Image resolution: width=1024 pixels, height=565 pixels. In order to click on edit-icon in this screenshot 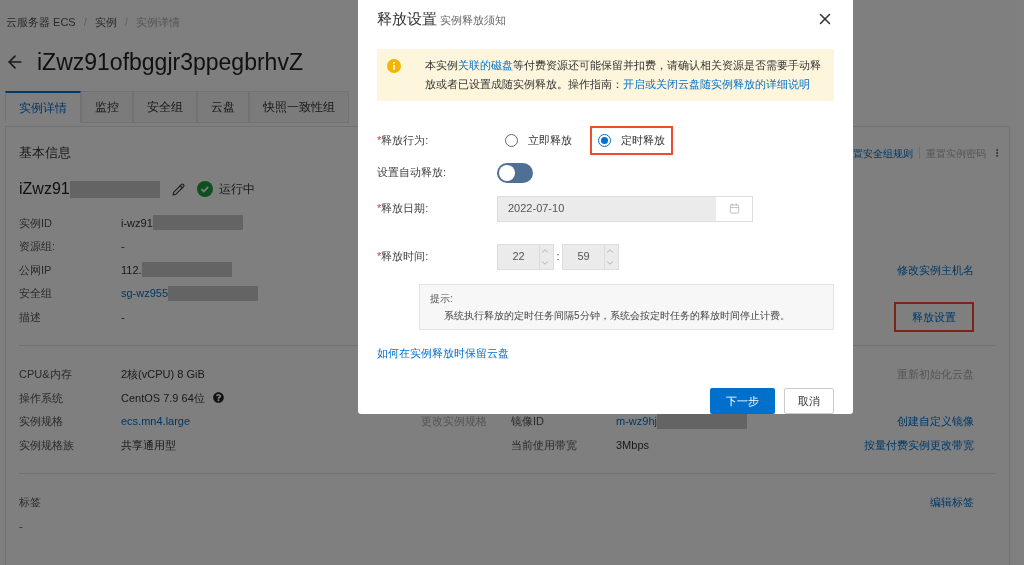, I will do `click(178, 189)`.